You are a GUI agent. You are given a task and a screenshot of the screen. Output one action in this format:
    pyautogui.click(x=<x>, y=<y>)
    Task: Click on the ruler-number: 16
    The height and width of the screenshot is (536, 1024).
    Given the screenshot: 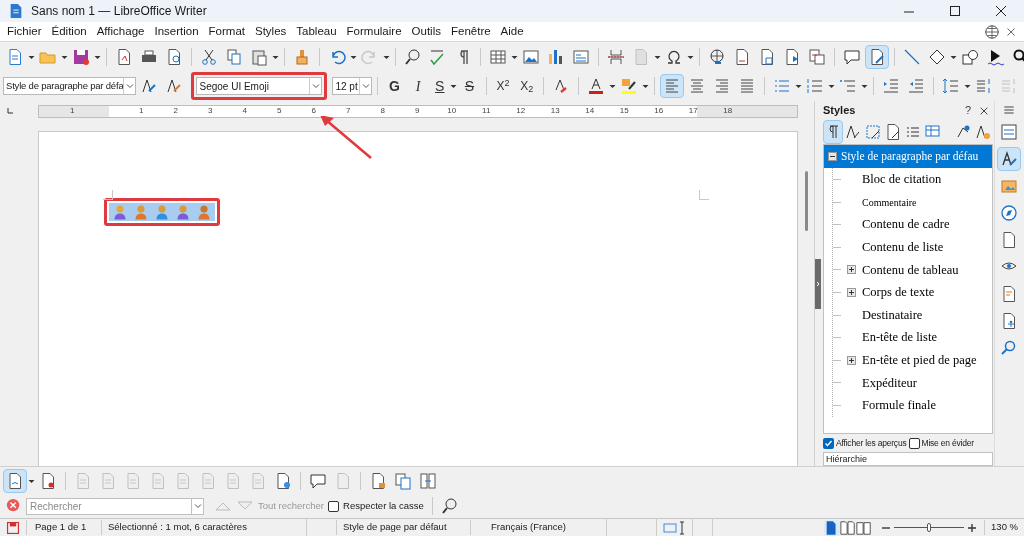 What is the action you would take?
    pyautogui.click(x=659, y=111)
    